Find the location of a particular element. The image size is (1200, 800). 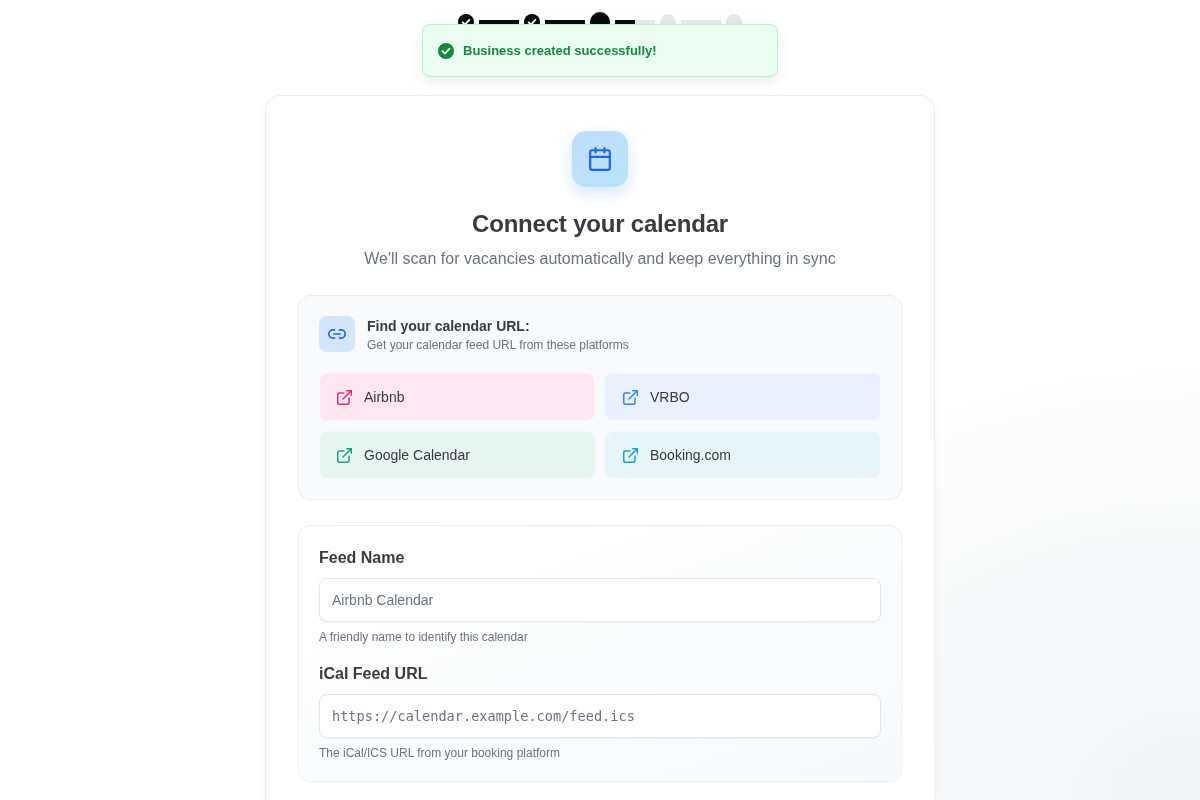

panel-subtitle: Get your calendar feed URL from these platforms is located at coordinates (498, 345).